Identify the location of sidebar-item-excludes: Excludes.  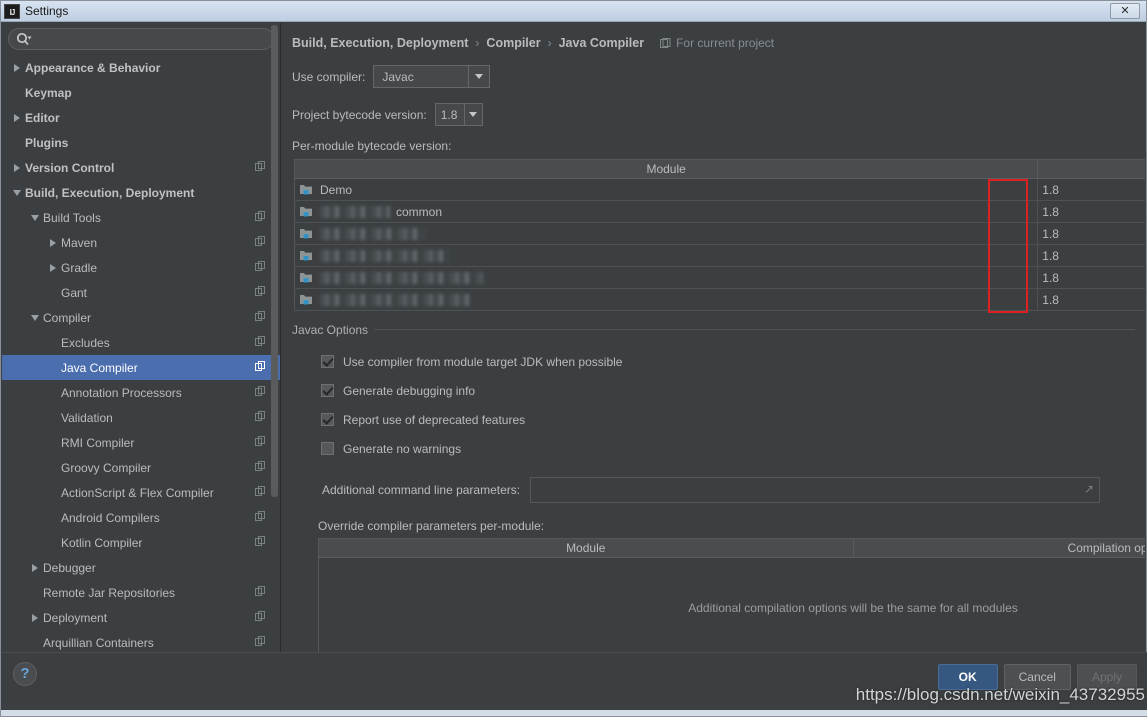
(141, 342).